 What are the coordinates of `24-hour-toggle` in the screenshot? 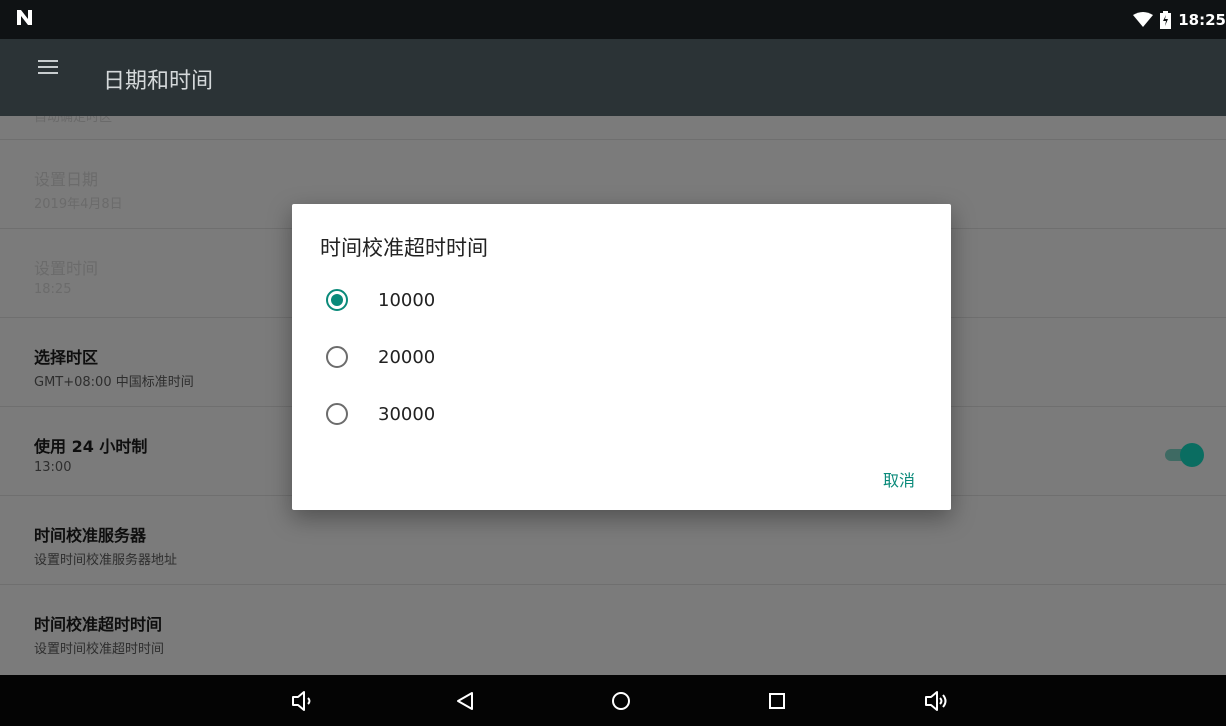 It's located at (1183, 455).